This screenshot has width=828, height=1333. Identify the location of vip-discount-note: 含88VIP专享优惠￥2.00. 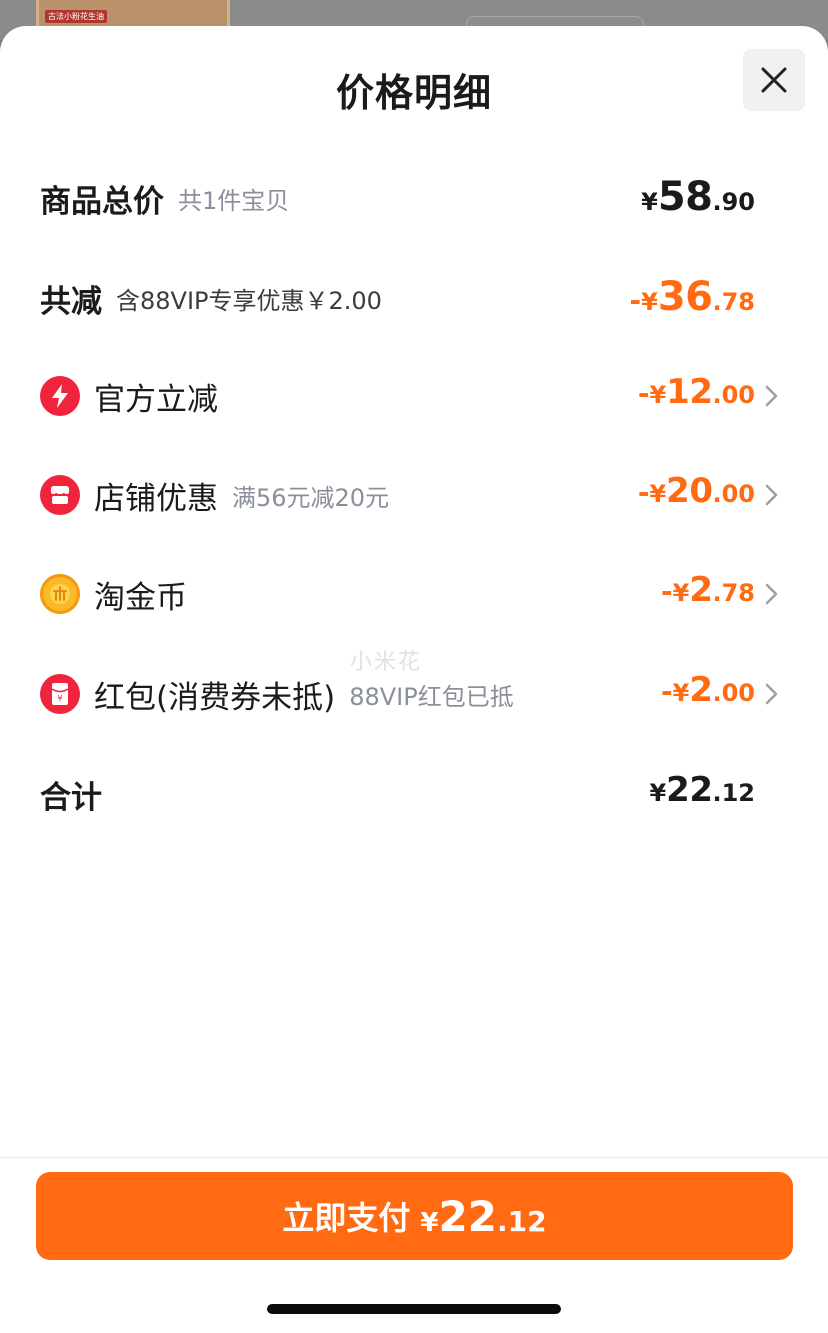
(249, 300).